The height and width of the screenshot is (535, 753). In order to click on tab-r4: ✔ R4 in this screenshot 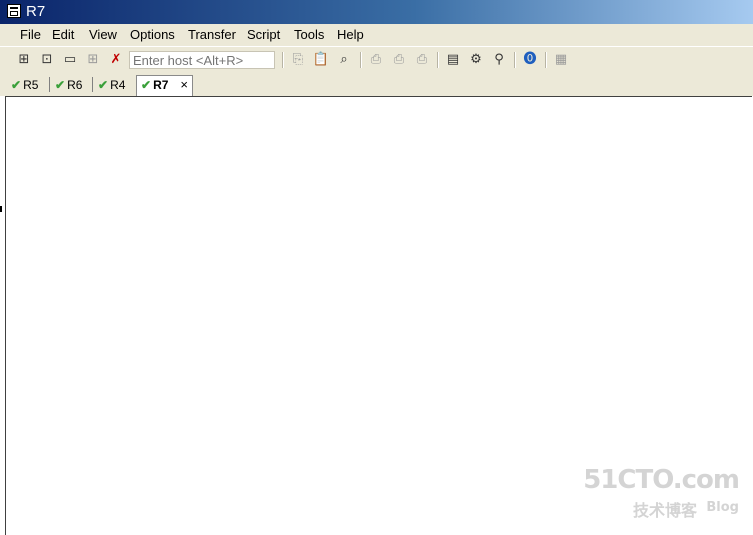, I will do `click(111, 85)`.